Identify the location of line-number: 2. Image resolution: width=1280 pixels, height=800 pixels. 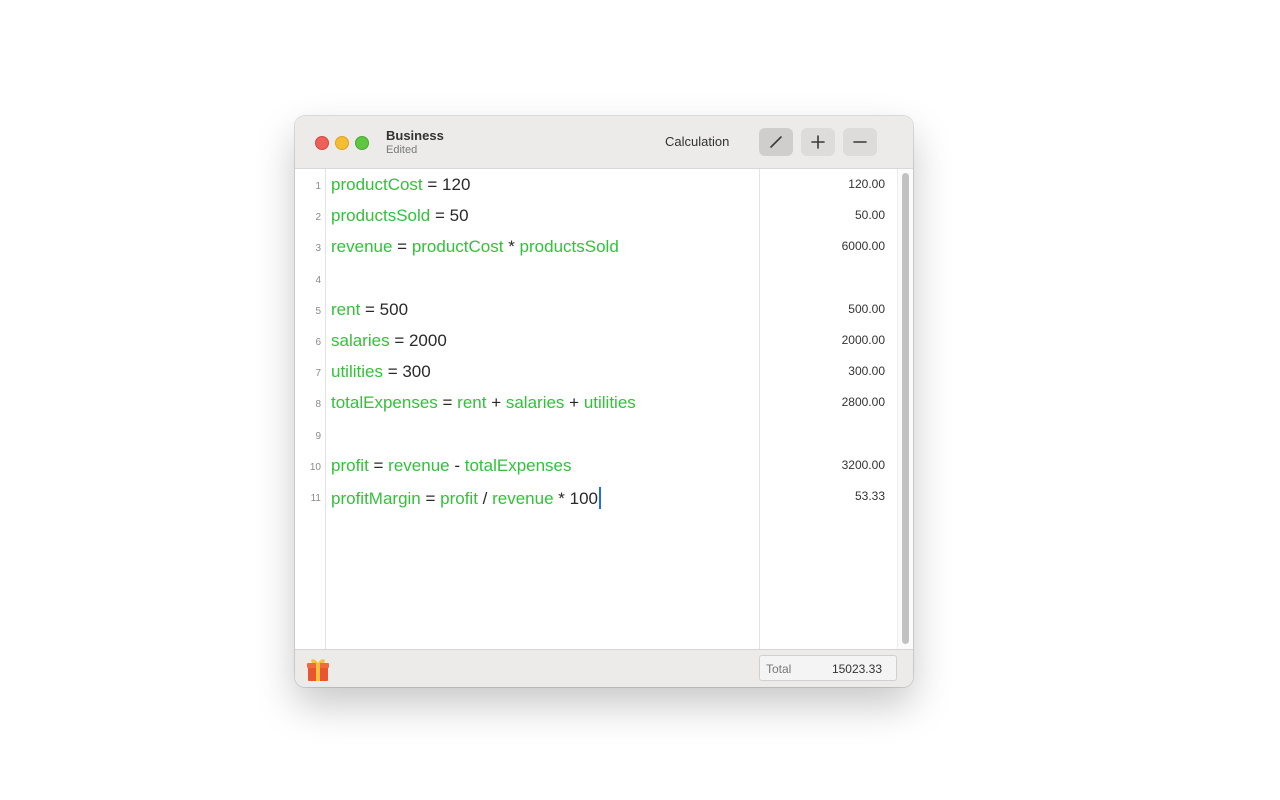
(318, 218).